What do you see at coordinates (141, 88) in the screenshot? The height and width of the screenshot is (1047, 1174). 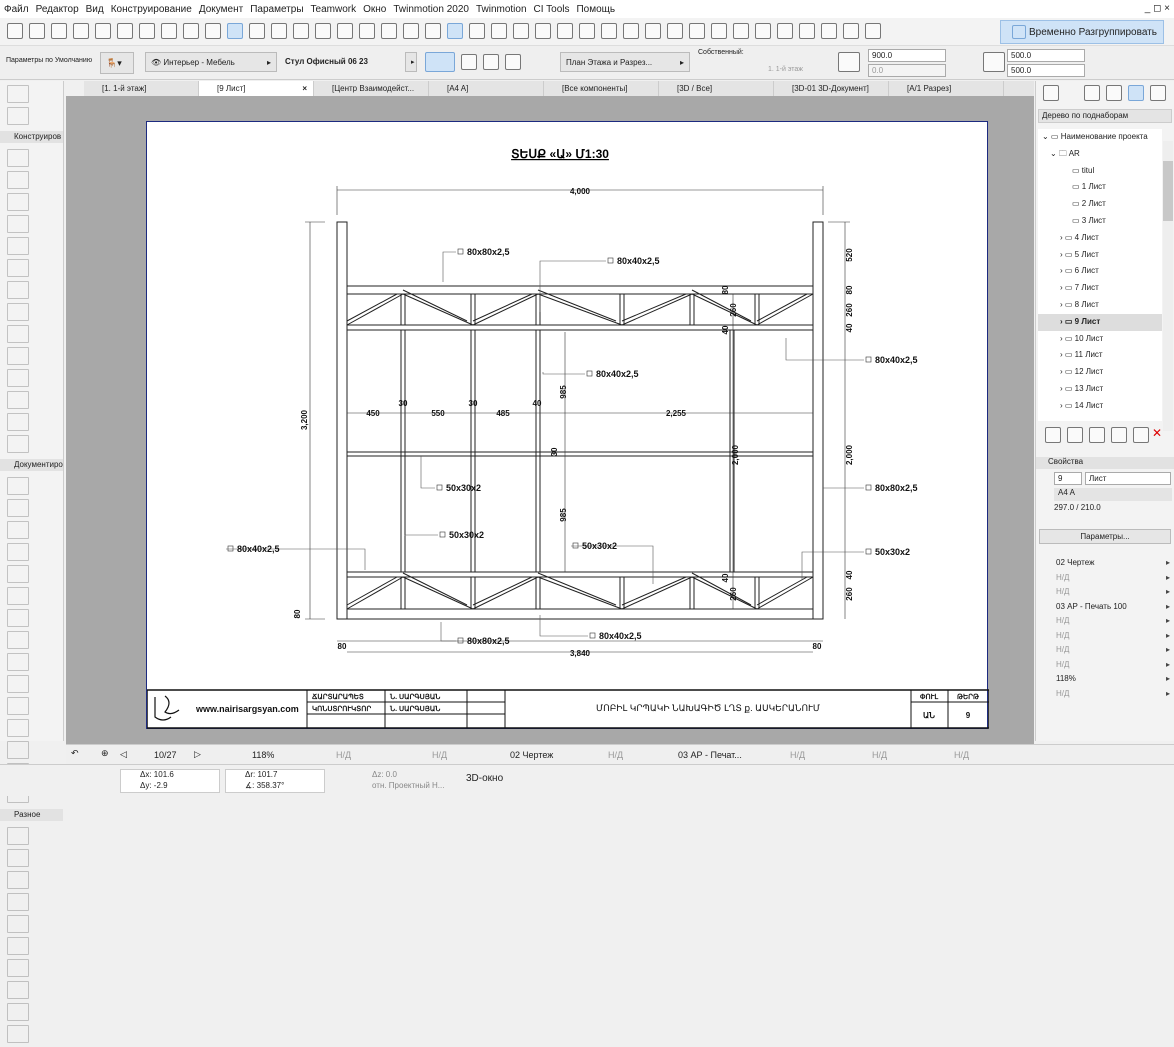 I see `tab: [1. 1-й этаж]` at bounding box center [141, 88].